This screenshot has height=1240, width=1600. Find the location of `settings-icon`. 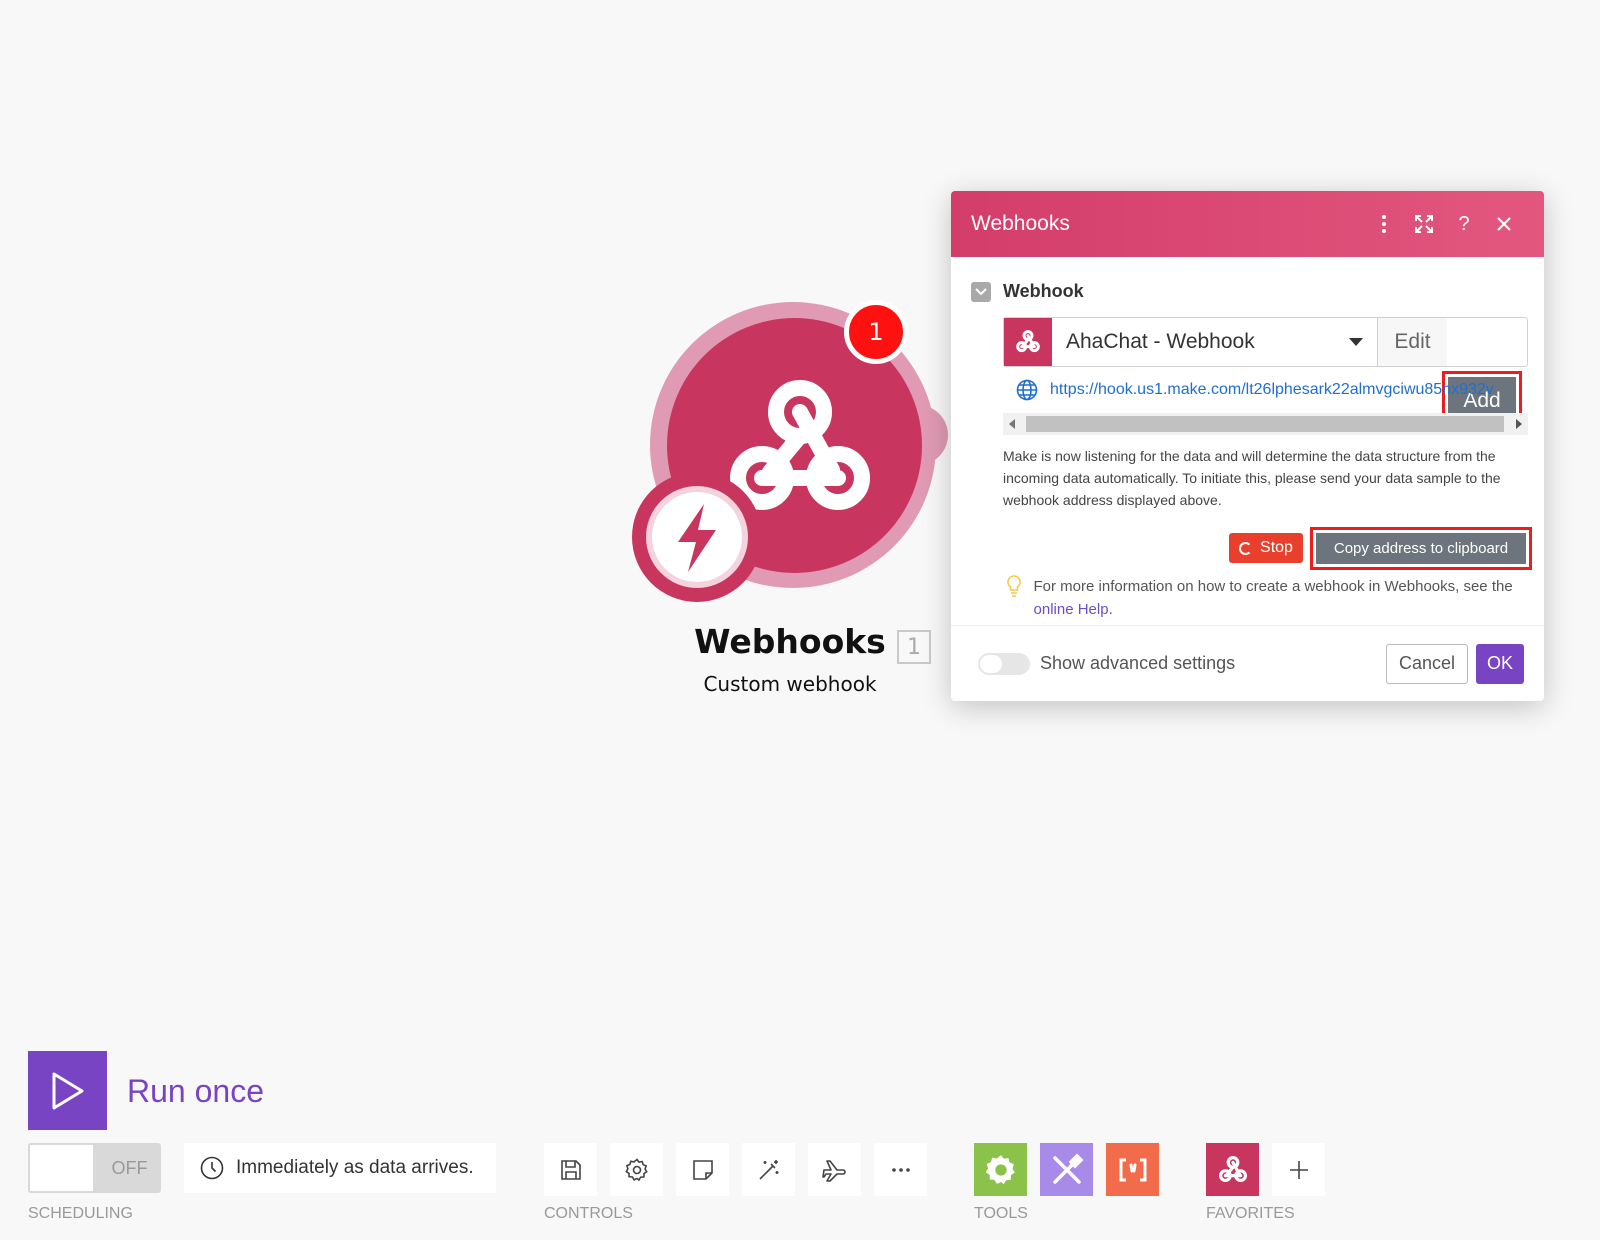

settings-icon is located at coordinates (636, 1169).